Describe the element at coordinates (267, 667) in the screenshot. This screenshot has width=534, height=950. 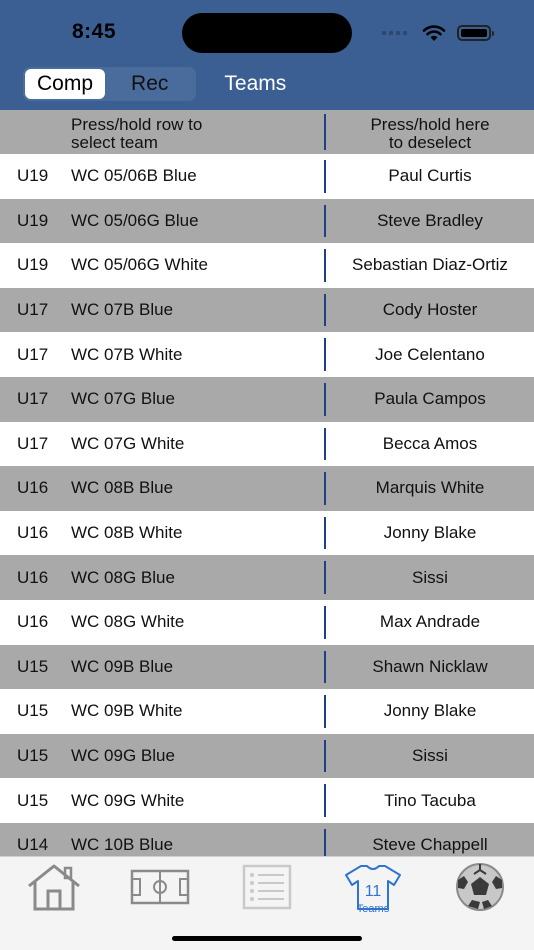
I see `table-row: U15 WC 09B Blue Shawn Nicklaw` at that location.